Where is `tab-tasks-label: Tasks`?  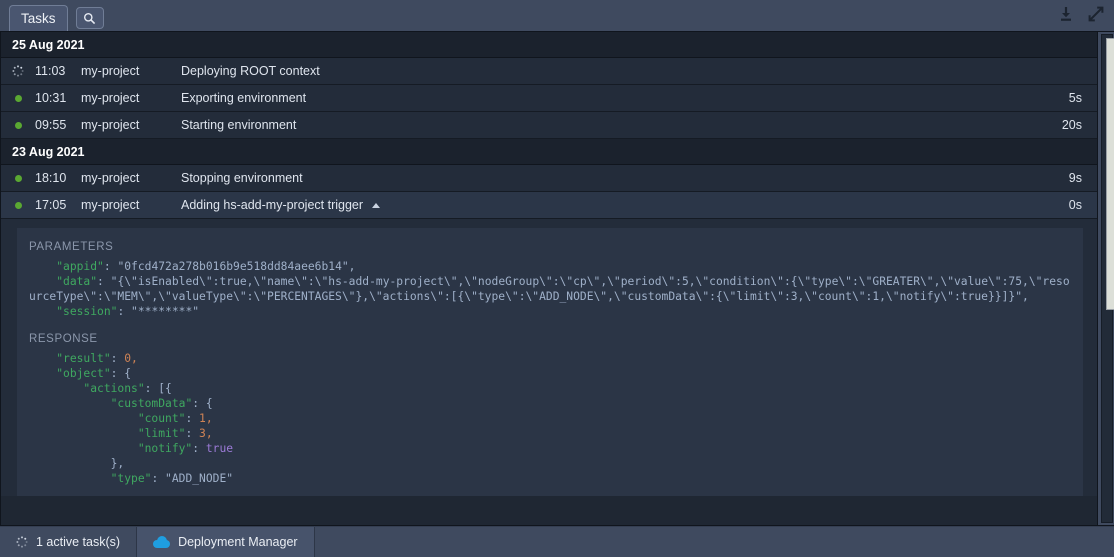
tab-tasks-label: Tasks is located at coordinates (38, 18).